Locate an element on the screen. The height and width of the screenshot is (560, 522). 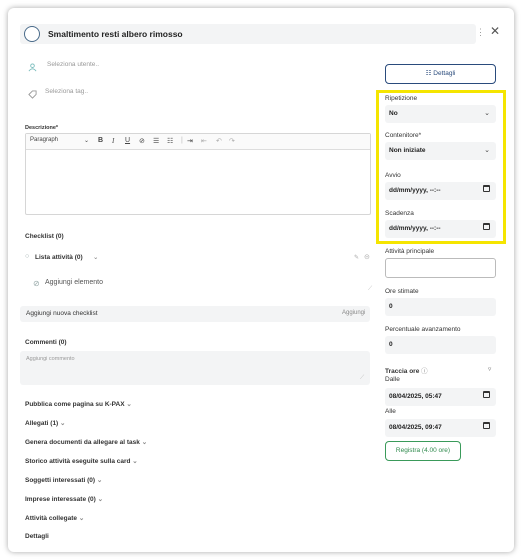
track-time-text: Traccia ore is located at coordinates (402, 371).